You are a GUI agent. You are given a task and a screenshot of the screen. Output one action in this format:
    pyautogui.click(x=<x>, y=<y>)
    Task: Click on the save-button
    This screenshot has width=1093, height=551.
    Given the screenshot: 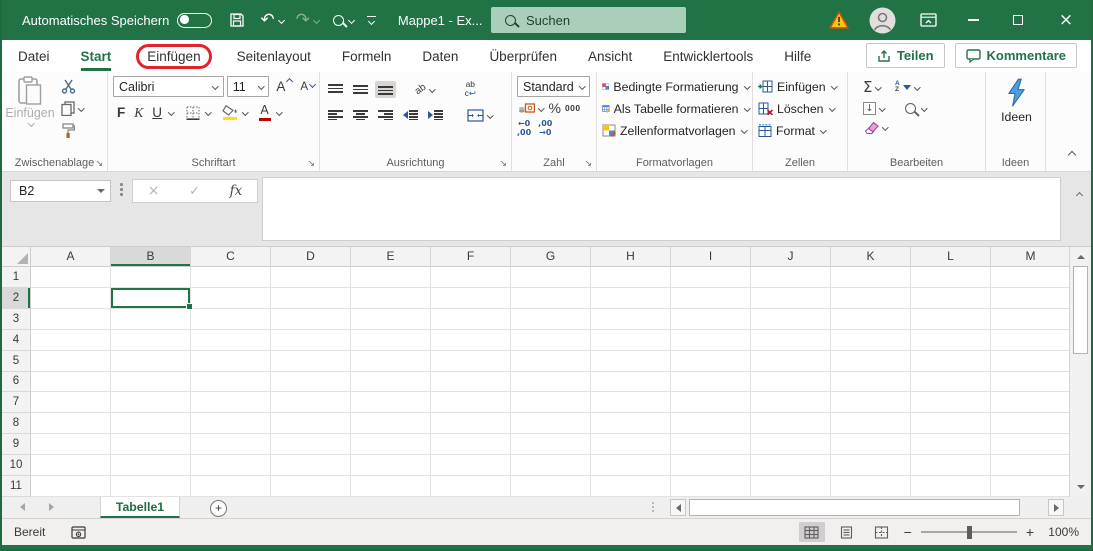 What is the action you would take?
    pyautogui.click(x=237, y=20)
    